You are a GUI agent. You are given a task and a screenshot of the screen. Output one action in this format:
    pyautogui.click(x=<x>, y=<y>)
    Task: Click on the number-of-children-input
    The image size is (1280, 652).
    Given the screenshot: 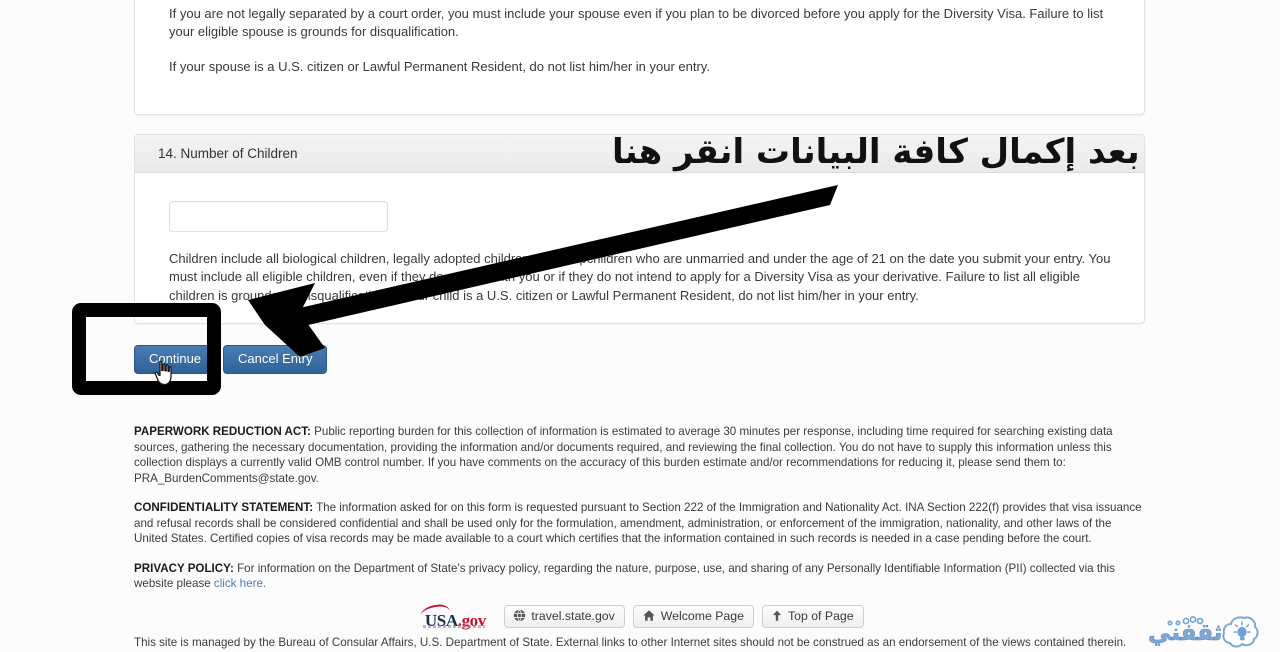 What is the action you would take?
    pyautogui.click(x=278, y=216)
    